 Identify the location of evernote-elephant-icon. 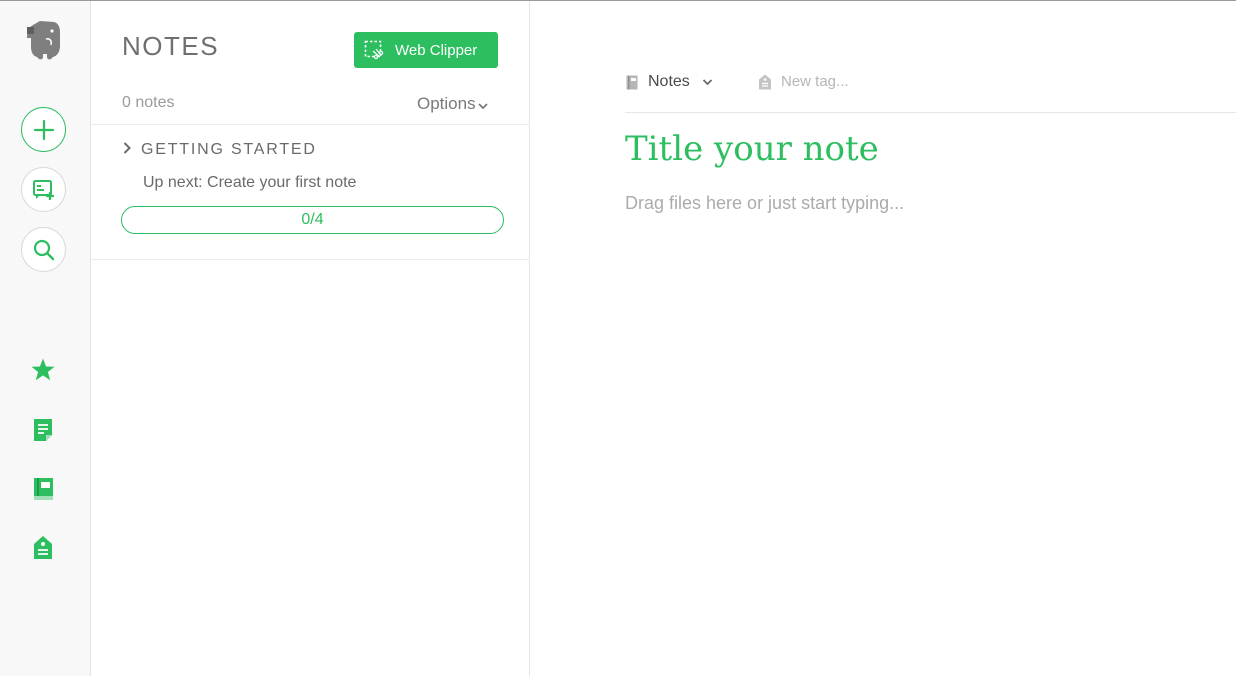
(43, 40).